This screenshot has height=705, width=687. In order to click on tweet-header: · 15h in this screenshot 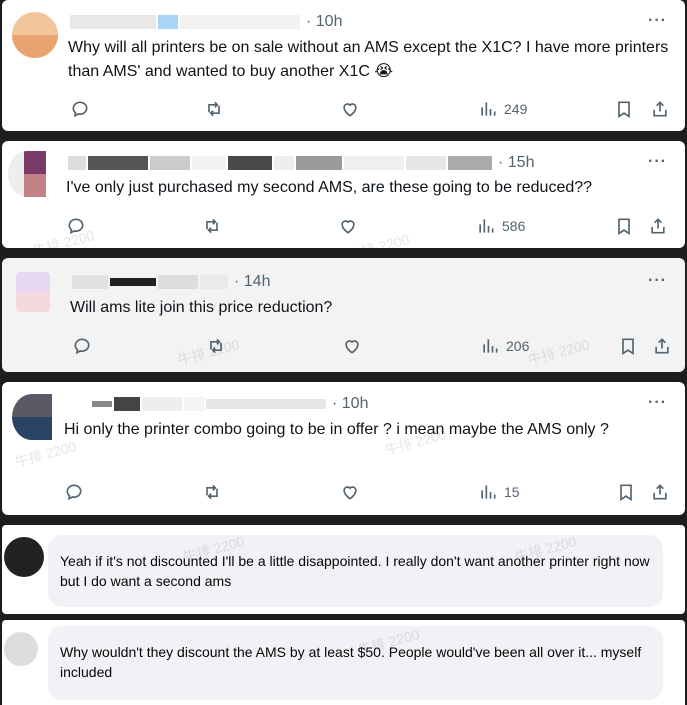, I will do `click(301, 163)`.